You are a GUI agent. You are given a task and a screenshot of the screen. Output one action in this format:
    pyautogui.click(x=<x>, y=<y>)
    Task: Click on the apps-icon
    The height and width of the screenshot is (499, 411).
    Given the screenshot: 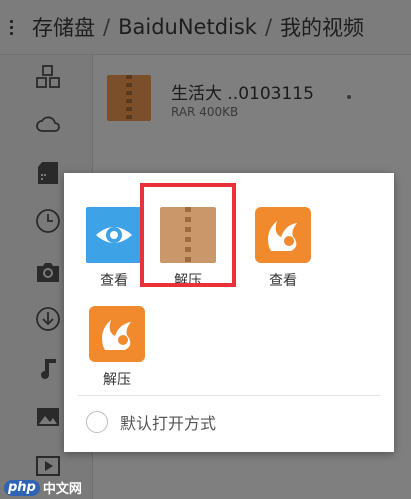 What is the action you would take?
    pyautogui.click(x=48, y=77)
    